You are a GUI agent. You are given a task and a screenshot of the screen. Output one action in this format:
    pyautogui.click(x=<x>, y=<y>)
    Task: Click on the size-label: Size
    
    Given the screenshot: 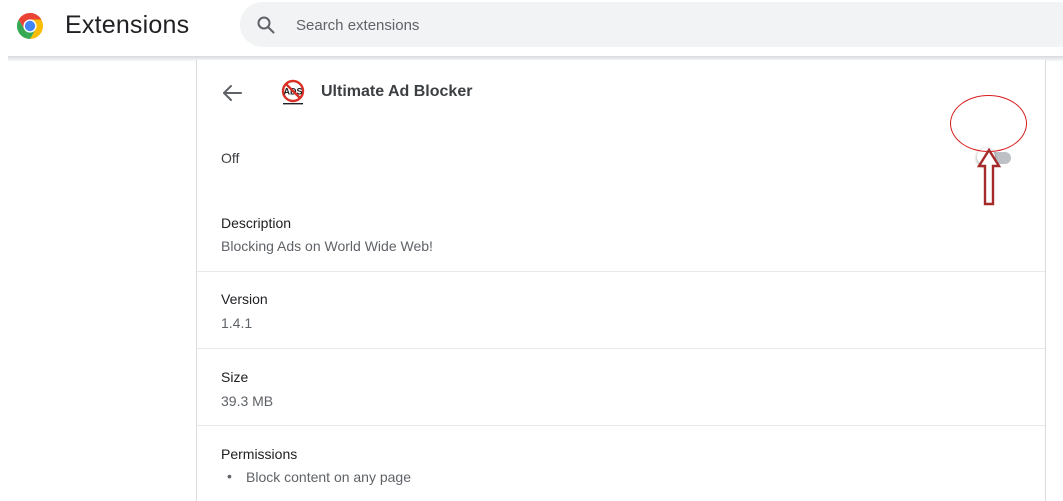 What is the action you would take?
    pyautogui.click(x=235, y=377)
    